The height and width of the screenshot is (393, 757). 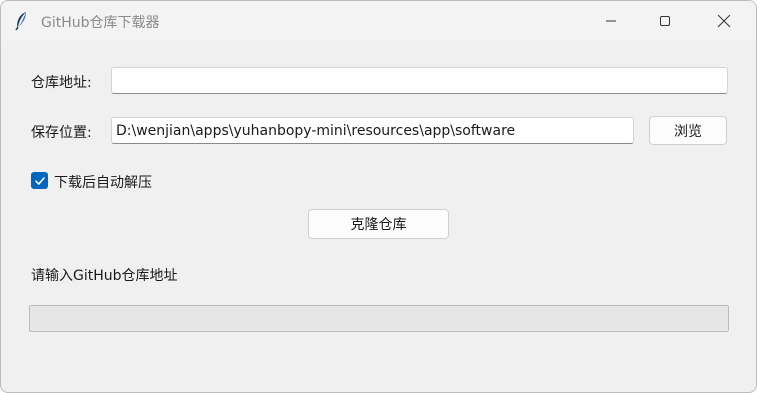 What do you see at coordinates (103, 182) in the screenshot?
I see `auto-extract-label: 下载后自动解压` at bounding box center [103, 182].